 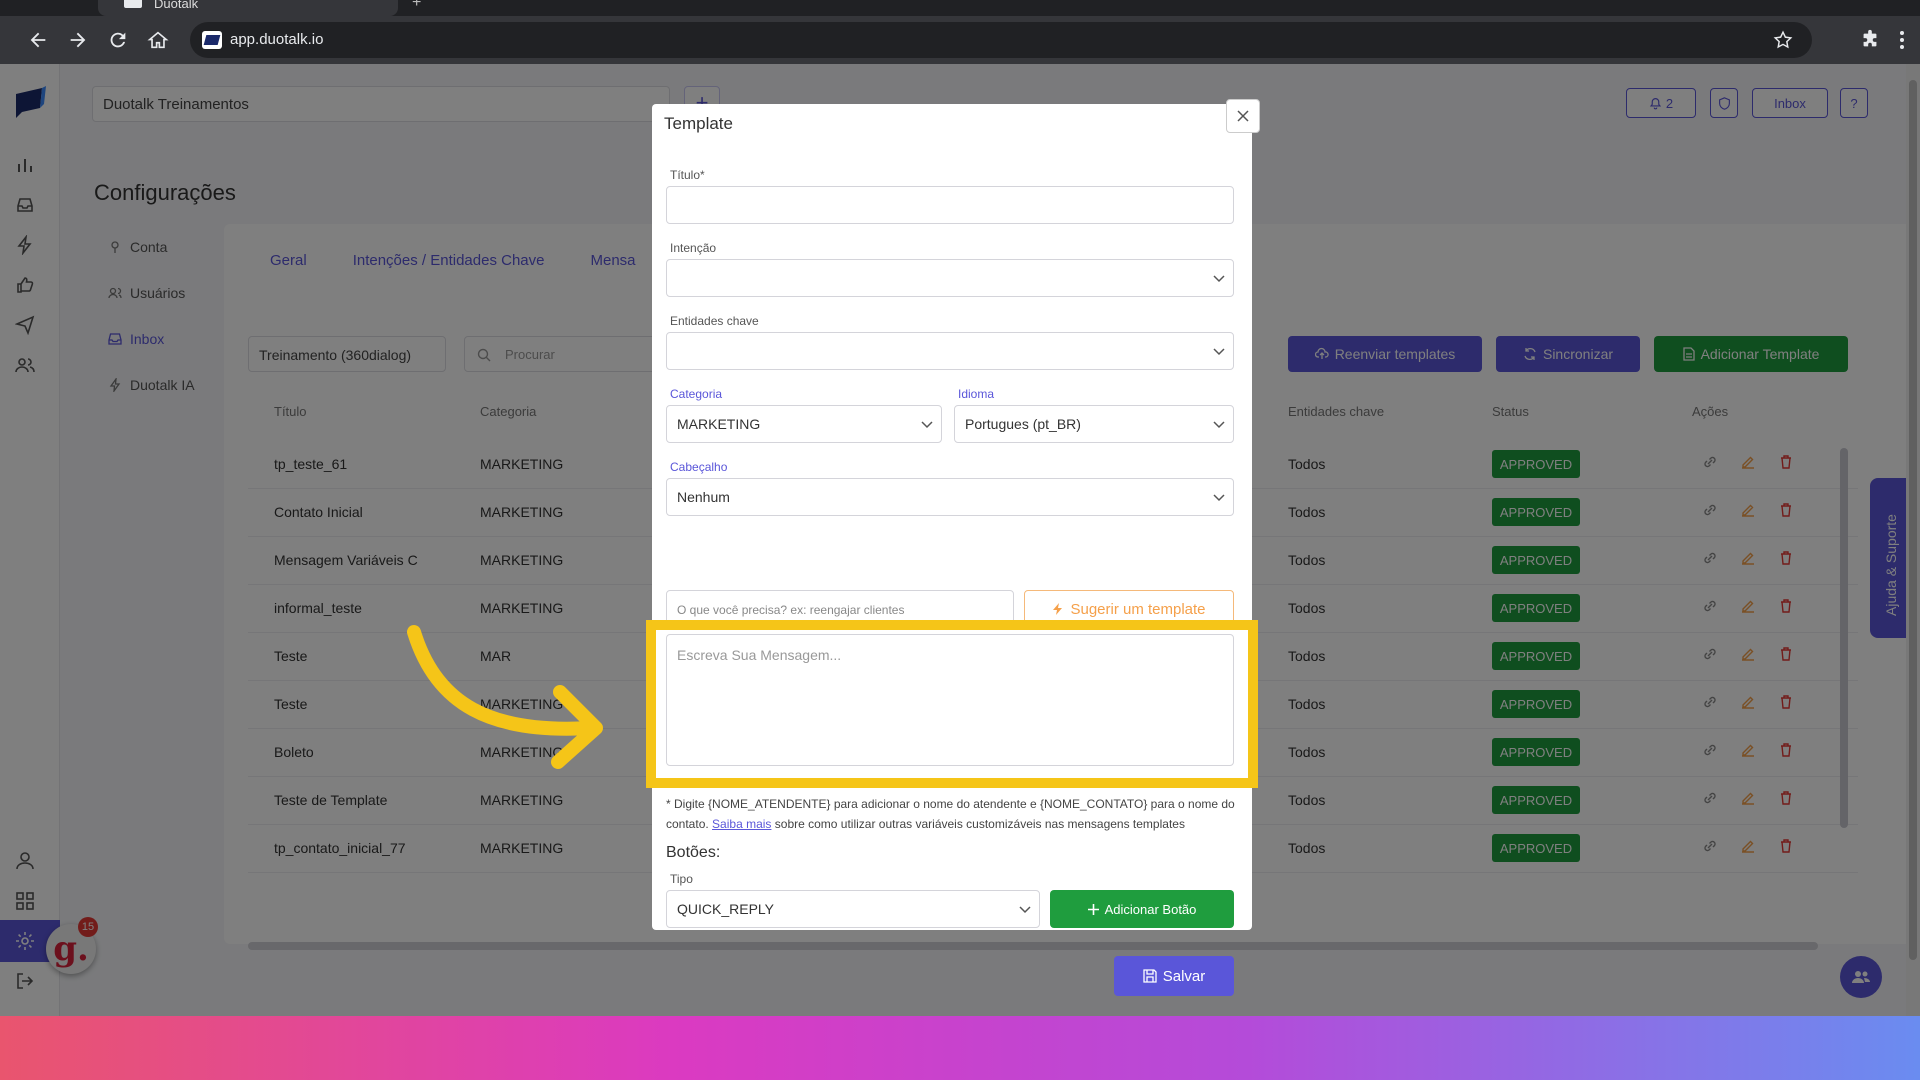 I want to click on intent-select, so click(x=950, y=278).